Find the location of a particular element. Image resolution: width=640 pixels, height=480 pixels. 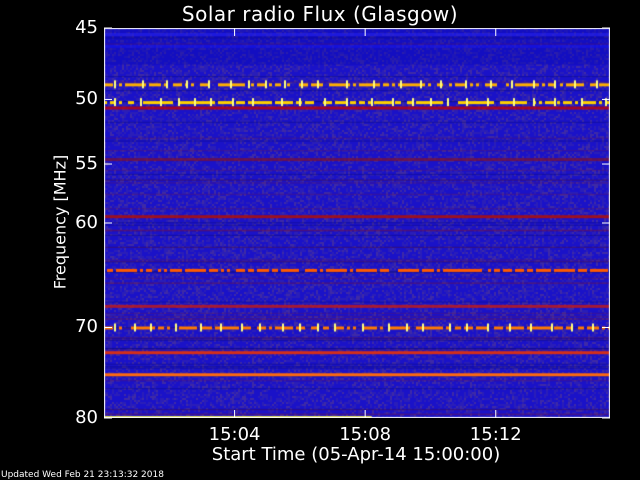

x-tick-label: 15:12 is located at coordinates (495, 434).